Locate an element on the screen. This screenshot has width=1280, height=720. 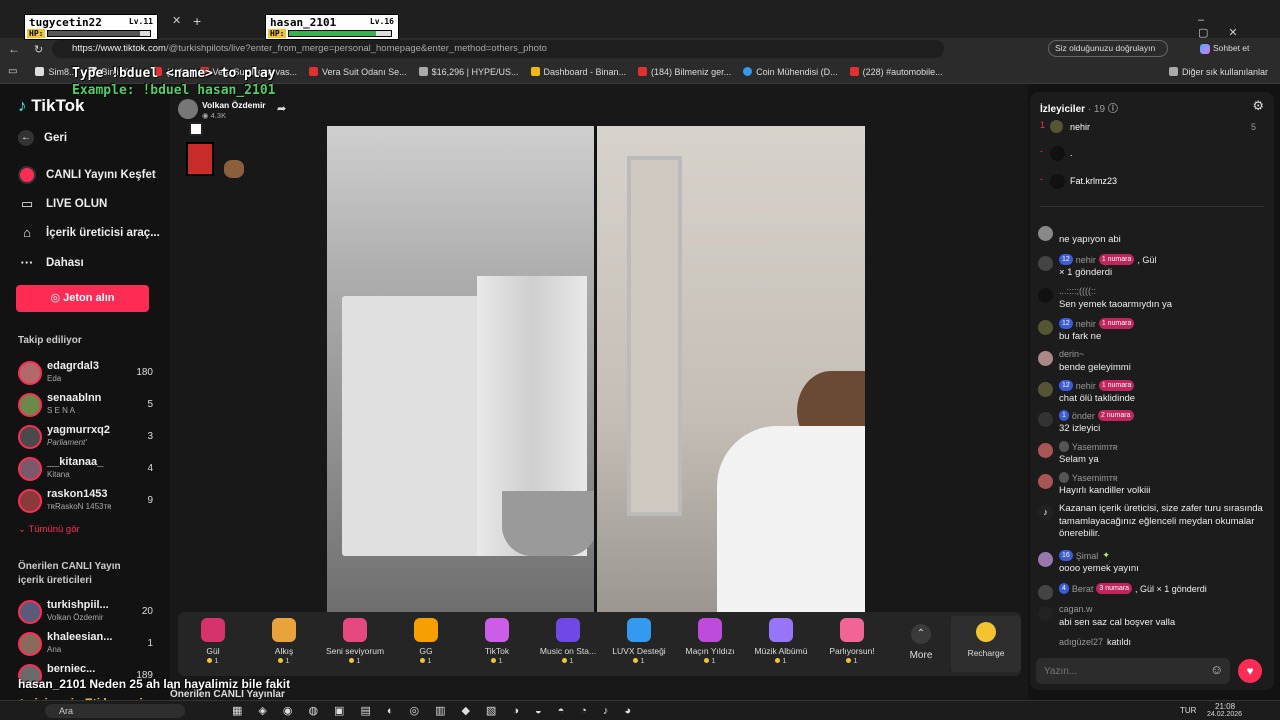
nav-more: ··· Dahası is located at coordinates (51, 262).